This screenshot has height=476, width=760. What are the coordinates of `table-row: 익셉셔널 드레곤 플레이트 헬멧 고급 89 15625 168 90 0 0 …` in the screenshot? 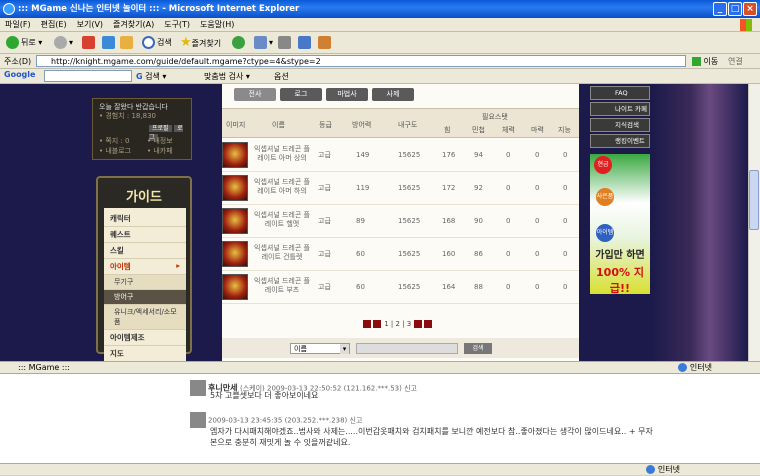 It's located at (400, 221).